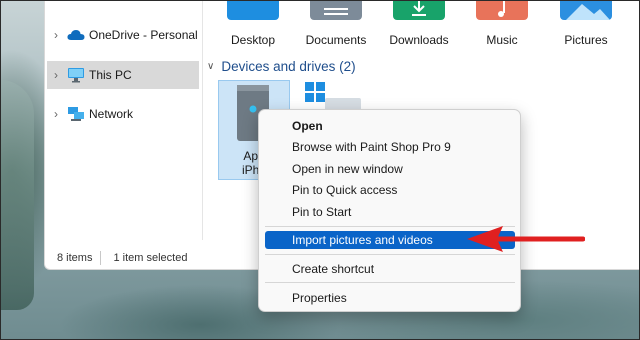  I want to click on folder-pictures: Pictures, so click(586, 26).